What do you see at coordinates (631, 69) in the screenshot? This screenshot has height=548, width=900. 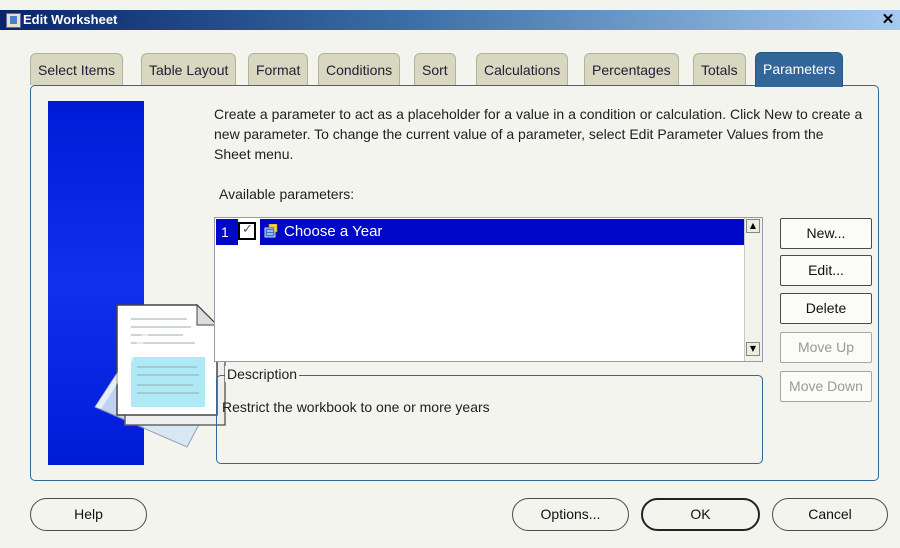 I see `tab-percentages: Percentages` at bounding box center [631, 69].